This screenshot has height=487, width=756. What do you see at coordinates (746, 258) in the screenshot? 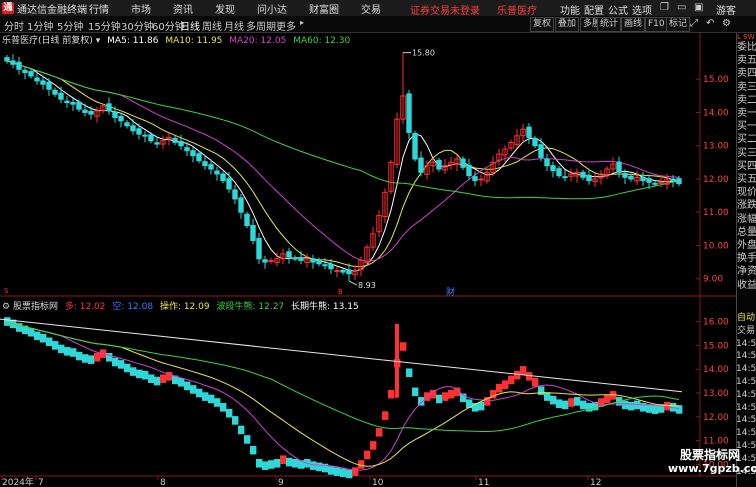
I see `sidebar-item-turnover: 换手` at bounding box center [746, 258].